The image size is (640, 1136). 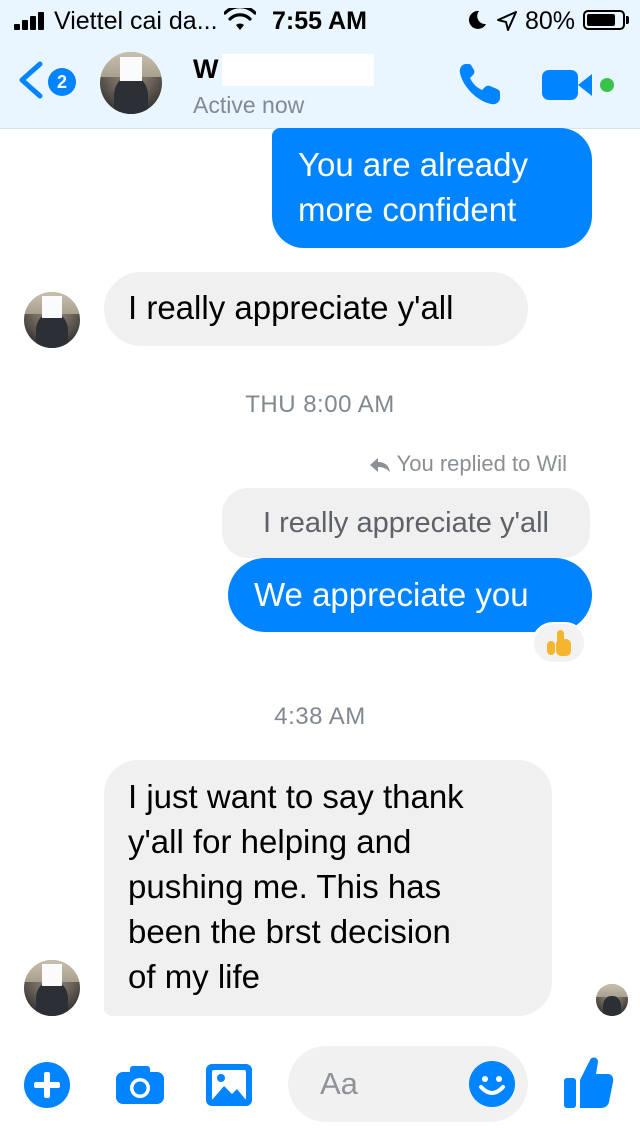 I want to click on timestamp: THU 8:00 AM, so click(x=320, y=404).